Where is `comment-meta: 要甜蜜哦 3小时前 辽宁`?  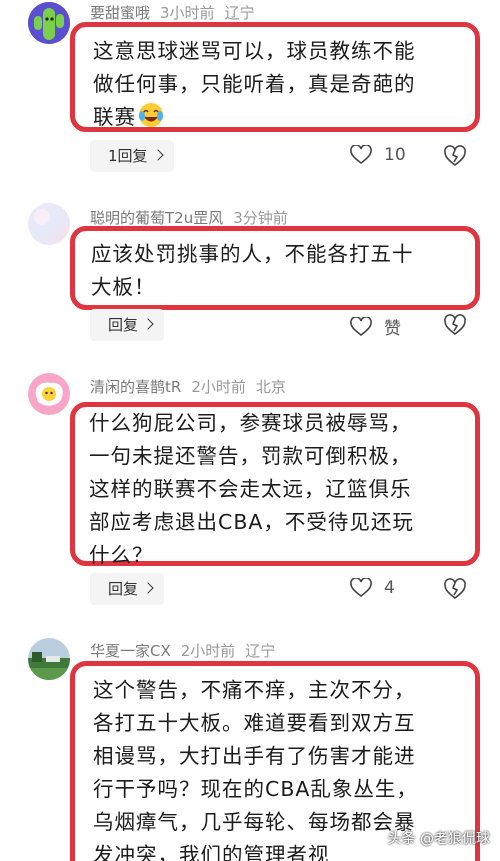
comment-meta: 要甜蜜哦 3小时前 辽宁 is located at coordinates (172, 12).